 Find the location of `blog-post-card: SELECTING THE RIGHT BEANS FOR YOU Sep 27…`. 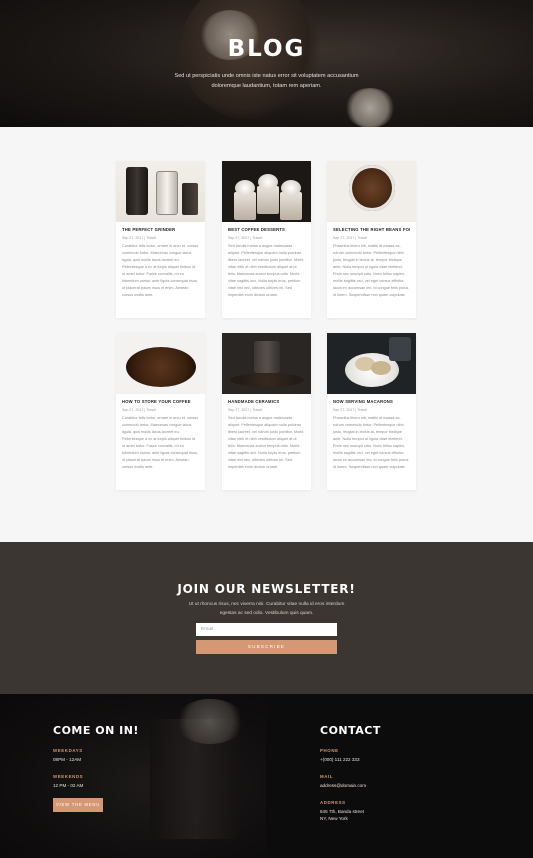

blog-post-card: SELECTING THE RIGHT BEANS FOR YOU Sep 27… is located at coordinates (371, 239).